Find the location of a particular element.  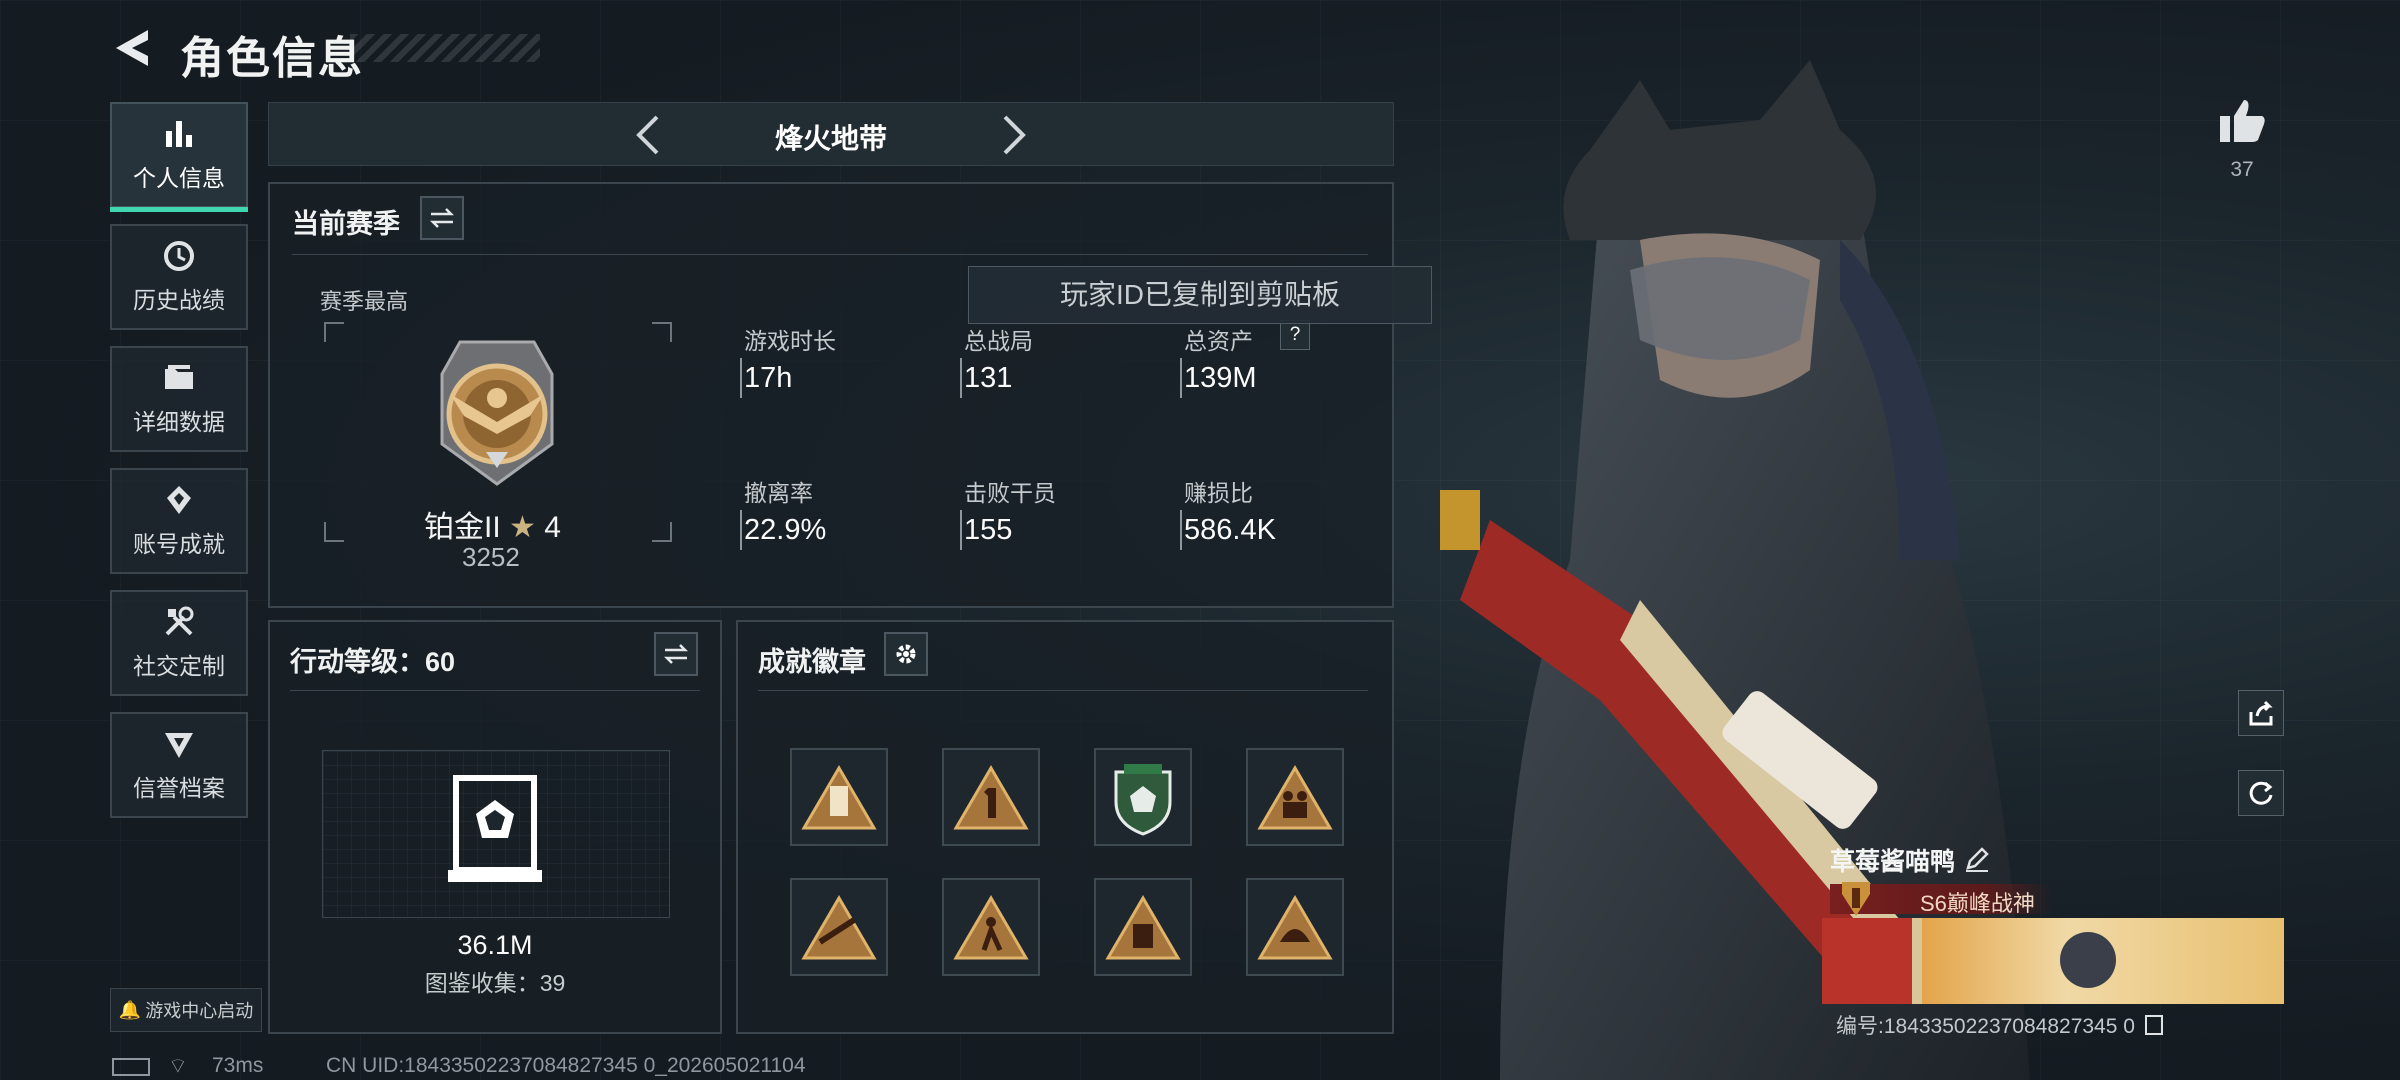

game-center-button: 🔔 游戏中心启动 is located at coordinates (186, 1010).